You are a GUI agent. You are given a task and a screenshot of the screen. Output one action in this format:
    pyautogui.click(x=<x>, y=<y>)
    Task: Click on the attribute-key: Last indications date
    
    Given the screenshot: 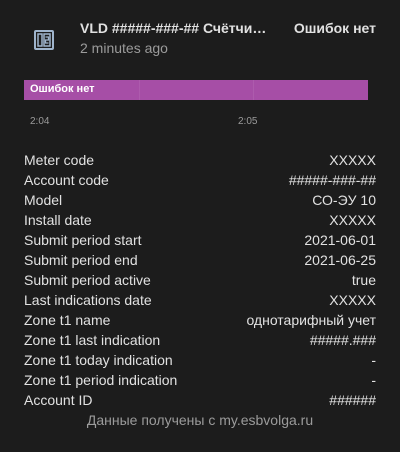 What is the action you would take?
    pyautogui.click(x=88, y=300)
    